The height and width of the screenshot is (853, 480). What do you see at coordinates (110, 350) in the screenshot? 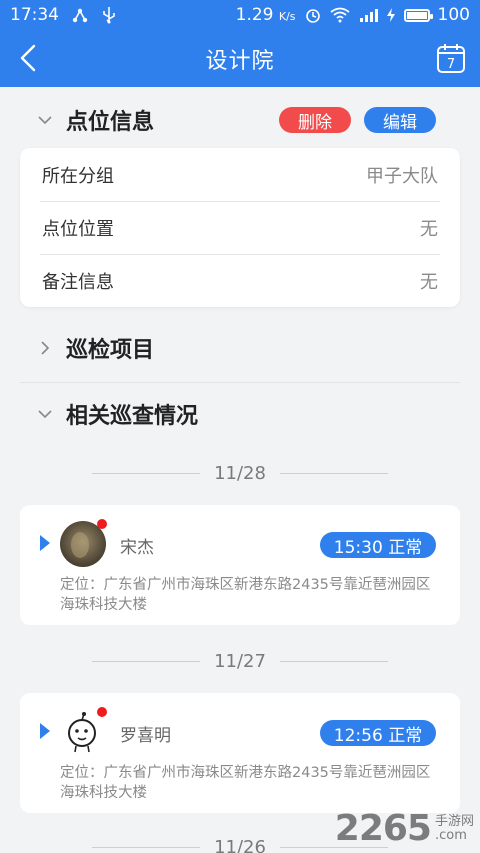
I see `section-title: 巡检项目` at bounding box center [110, 350].